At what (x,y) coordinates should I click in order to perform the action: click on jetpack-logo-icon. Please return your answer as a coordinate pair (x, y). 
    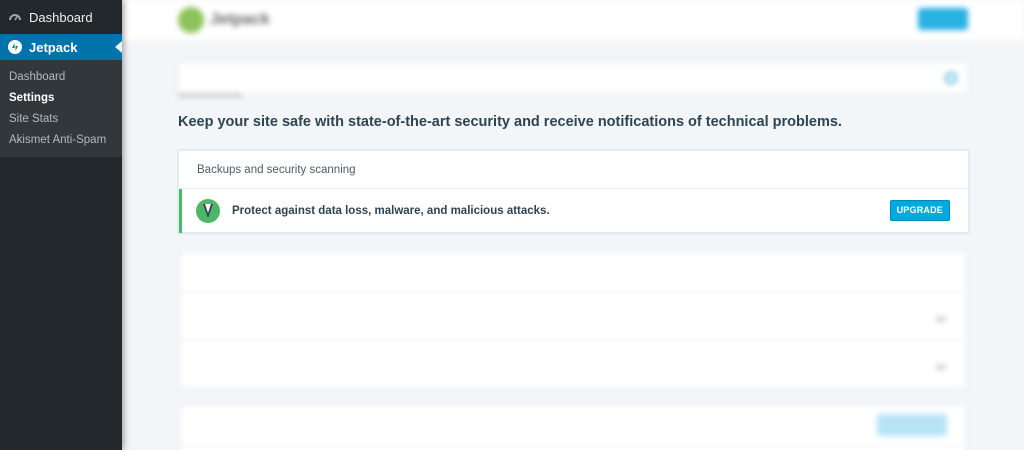
    Looking at the image, I should click on (191, 20).